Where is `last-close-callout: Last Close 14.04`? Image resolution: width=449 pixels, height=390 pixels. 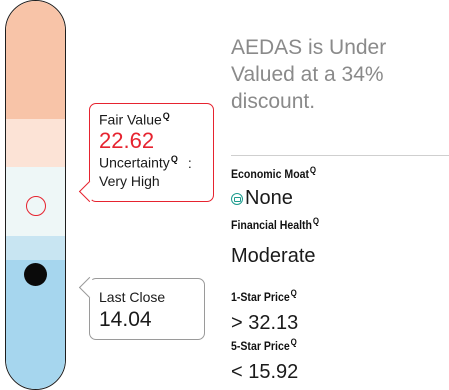 last-close-callout: Last Close 14.04 is located at coordinates (141, 308).